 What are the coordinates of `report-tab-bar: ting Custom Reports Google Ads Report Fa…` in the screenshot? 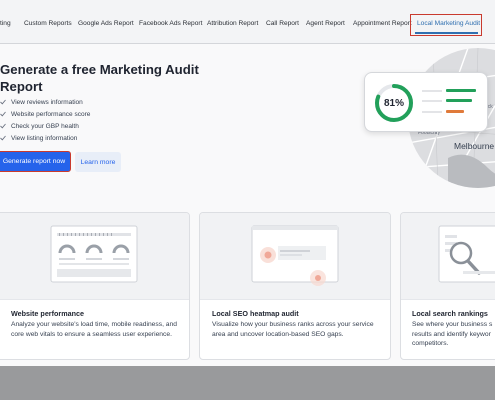 It's located at (247, 22).